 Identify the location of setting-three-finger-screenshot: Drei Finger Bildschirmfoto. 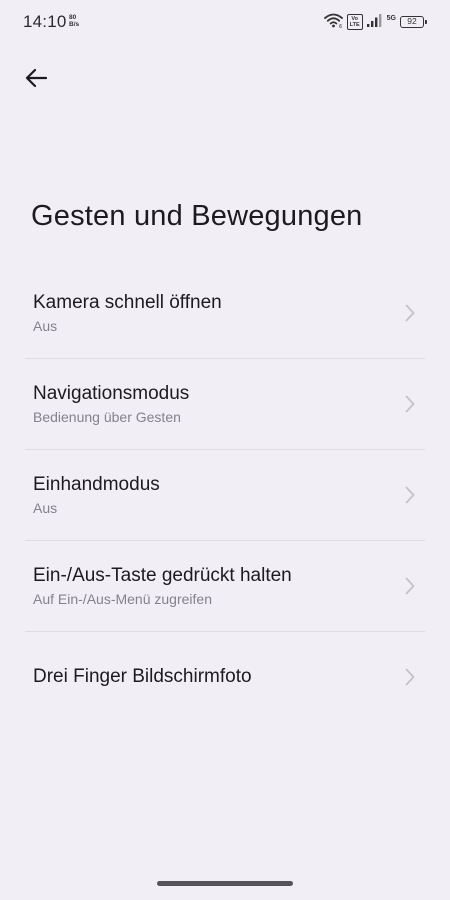
(225, 677).